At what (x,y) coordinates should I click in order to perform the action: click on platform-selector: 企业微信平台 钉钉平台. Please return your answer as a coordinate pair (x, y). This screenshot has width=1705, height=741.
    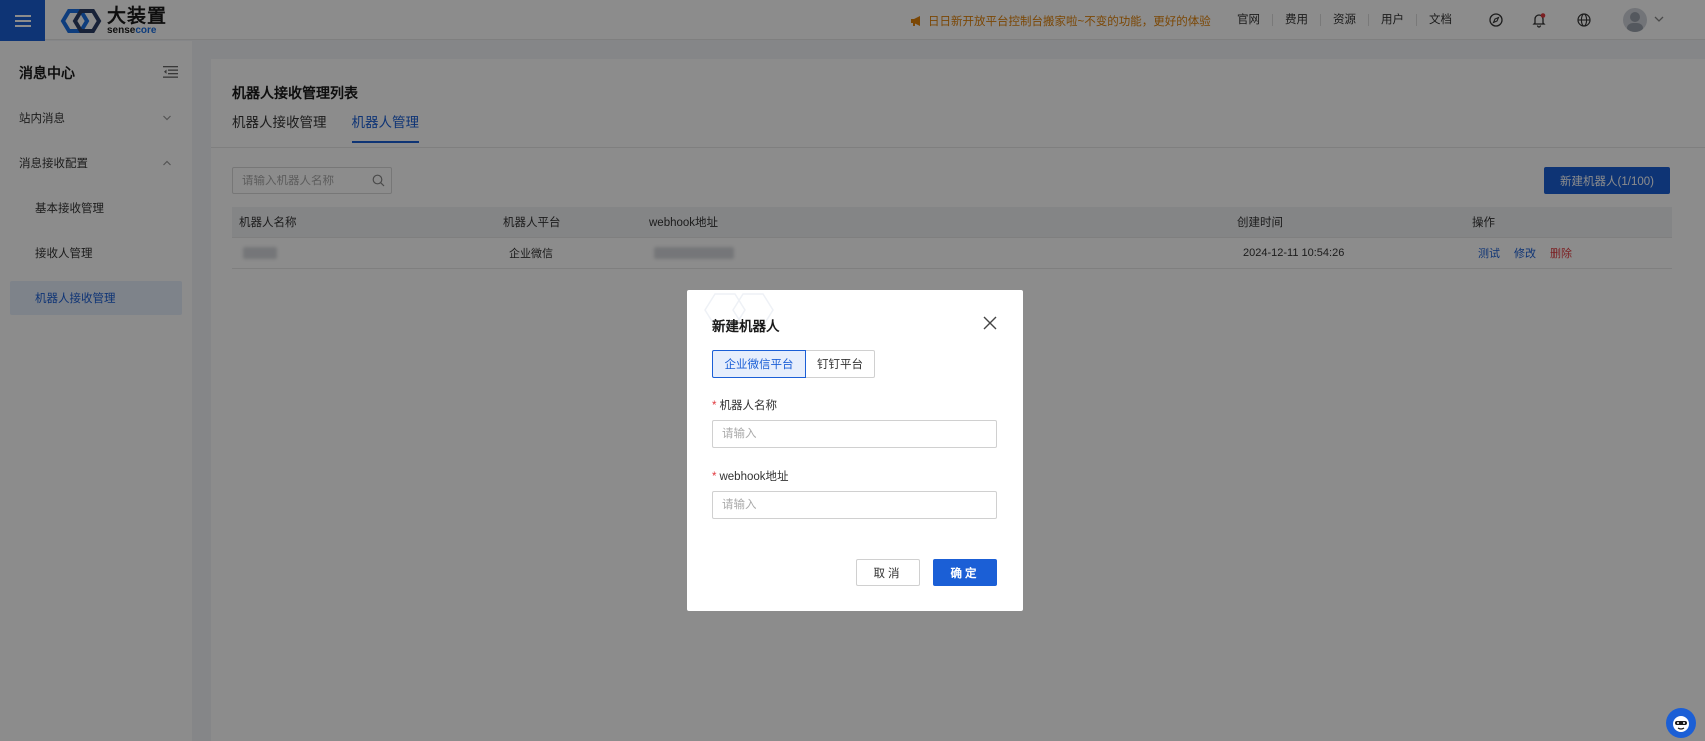
    Looking at the image, I should click on (793, 364).